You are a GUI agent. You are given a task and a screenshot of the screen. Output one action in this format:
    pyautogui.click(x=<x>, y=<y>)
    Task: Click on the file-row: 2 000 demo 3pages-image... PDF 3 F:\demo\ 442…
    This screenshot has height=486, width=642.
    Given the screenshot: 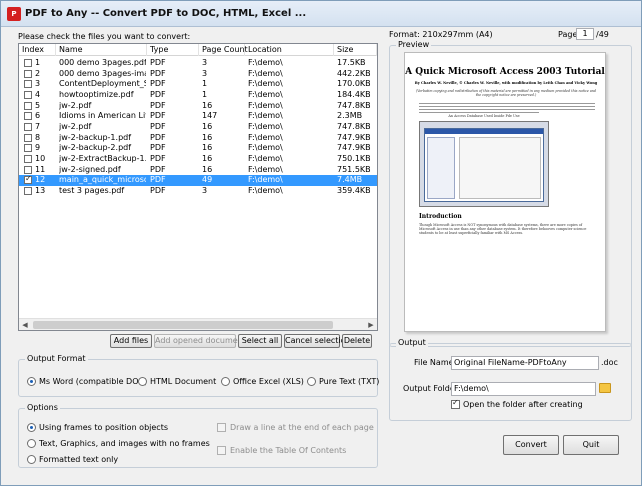 What is the action you would take?
    pyautogui.click(x=198, y=74)
    